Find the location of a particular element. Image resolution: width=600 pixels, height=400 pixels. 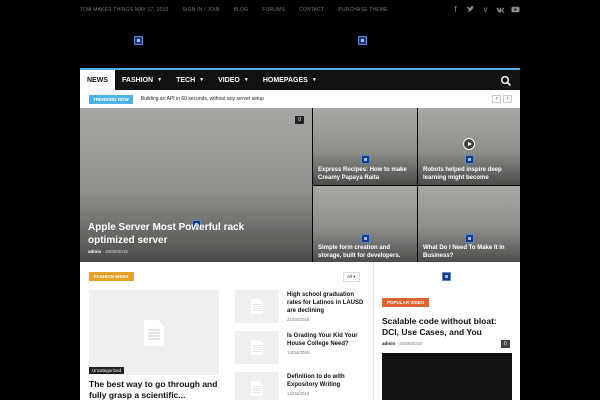

feature-thumbnail is located at coordinates (154, 332).